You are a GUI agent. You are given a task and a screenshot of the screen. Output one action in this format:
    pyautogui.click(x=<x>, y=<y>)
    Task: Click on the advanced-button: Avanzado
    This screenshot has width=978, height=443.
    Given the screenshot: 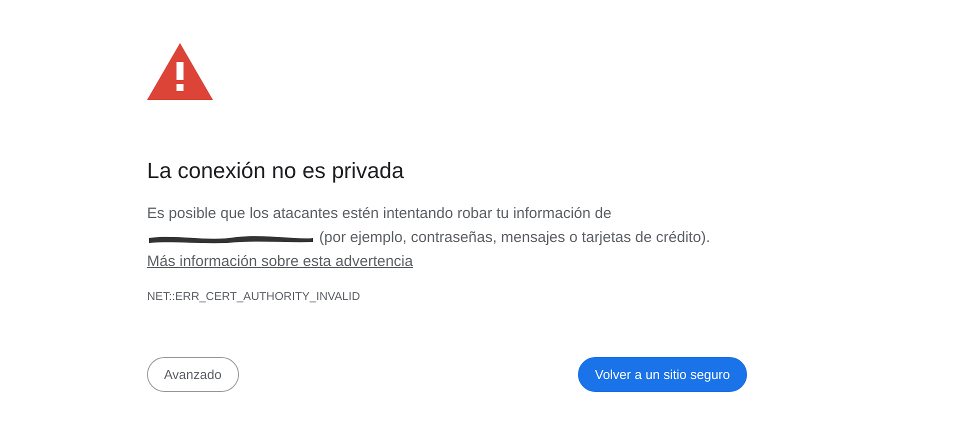 What is the action you would take?
    pyautogui.click(x=193, y=374)
    